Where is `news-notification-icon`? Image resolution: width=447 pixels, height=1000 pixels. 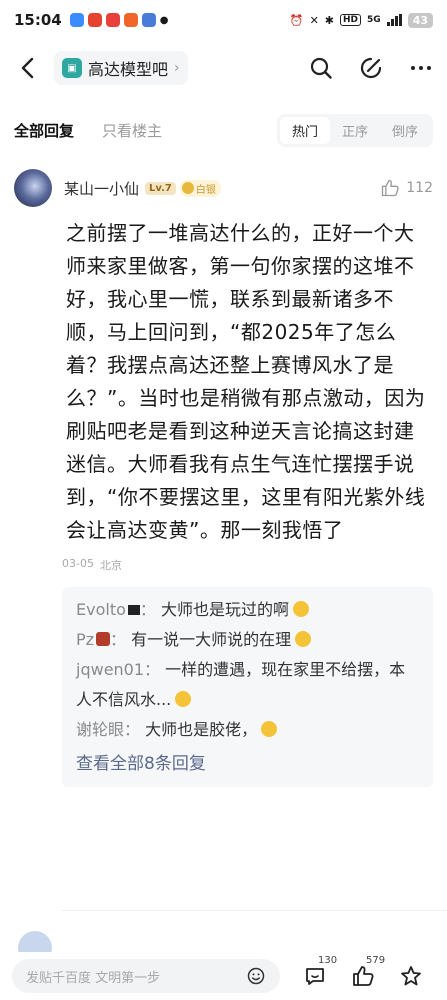 news-notification-icon is located at coordinates (112, 20).